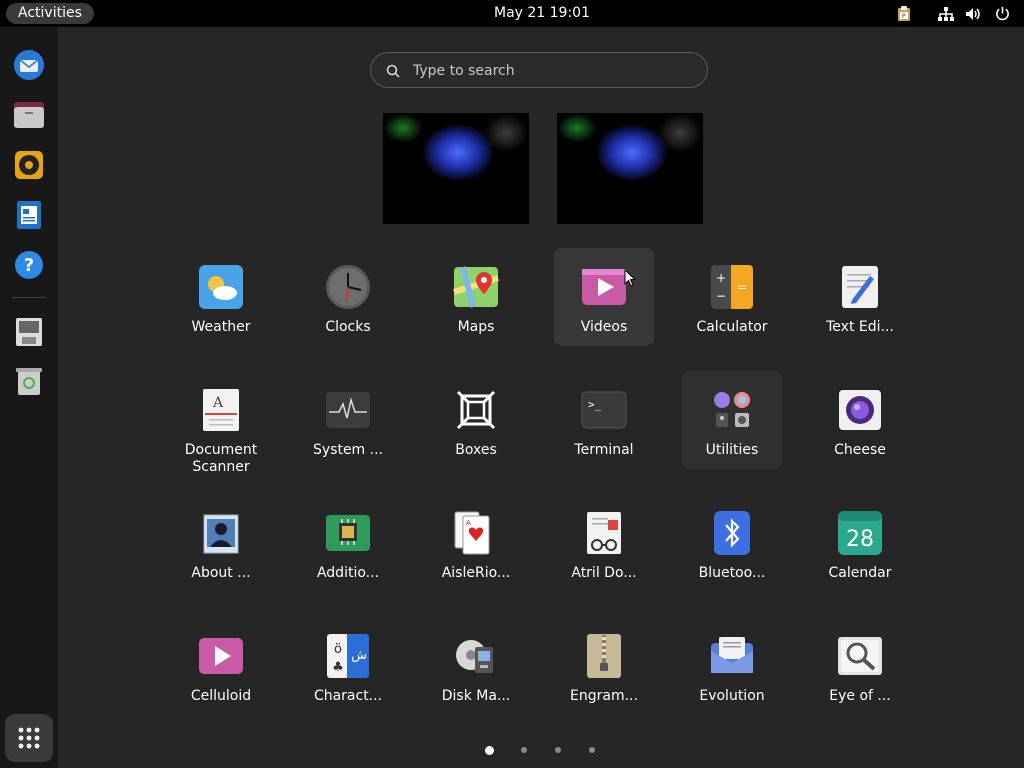 This screenshot has height=768, width=1024. I want to click on clock: May 21 19:01, so click(512, 13).